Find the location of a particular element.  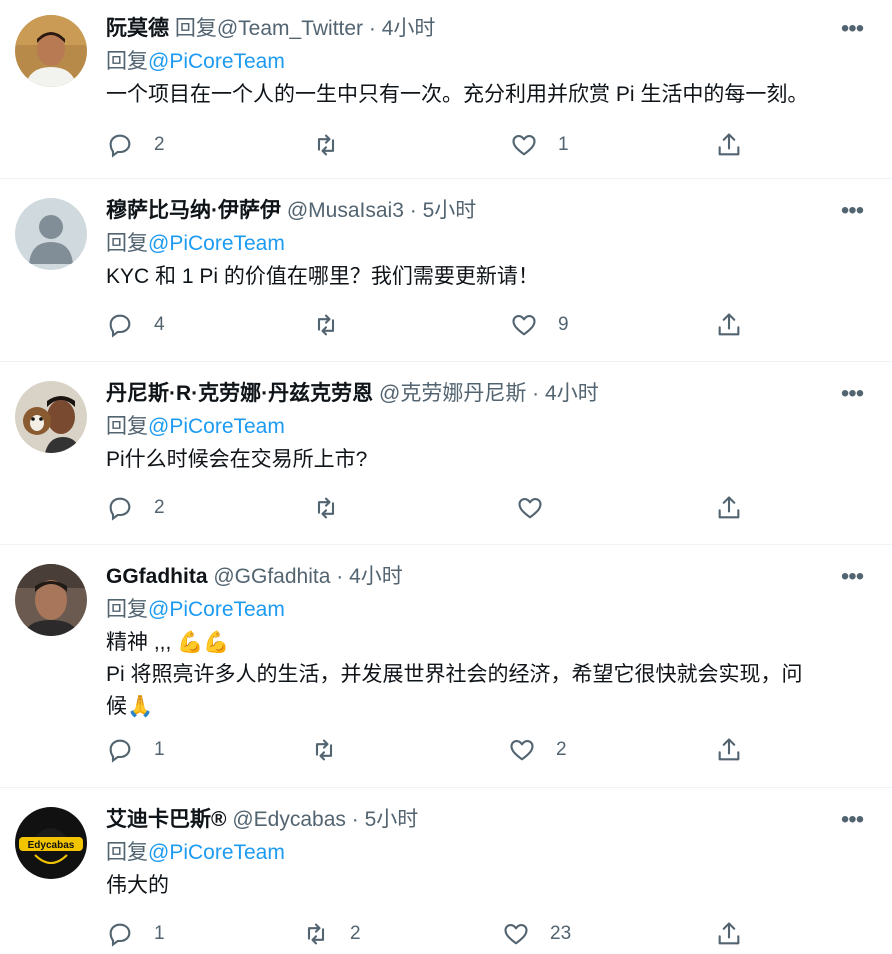

like-button: 2 is located at coordinates (537, 750).